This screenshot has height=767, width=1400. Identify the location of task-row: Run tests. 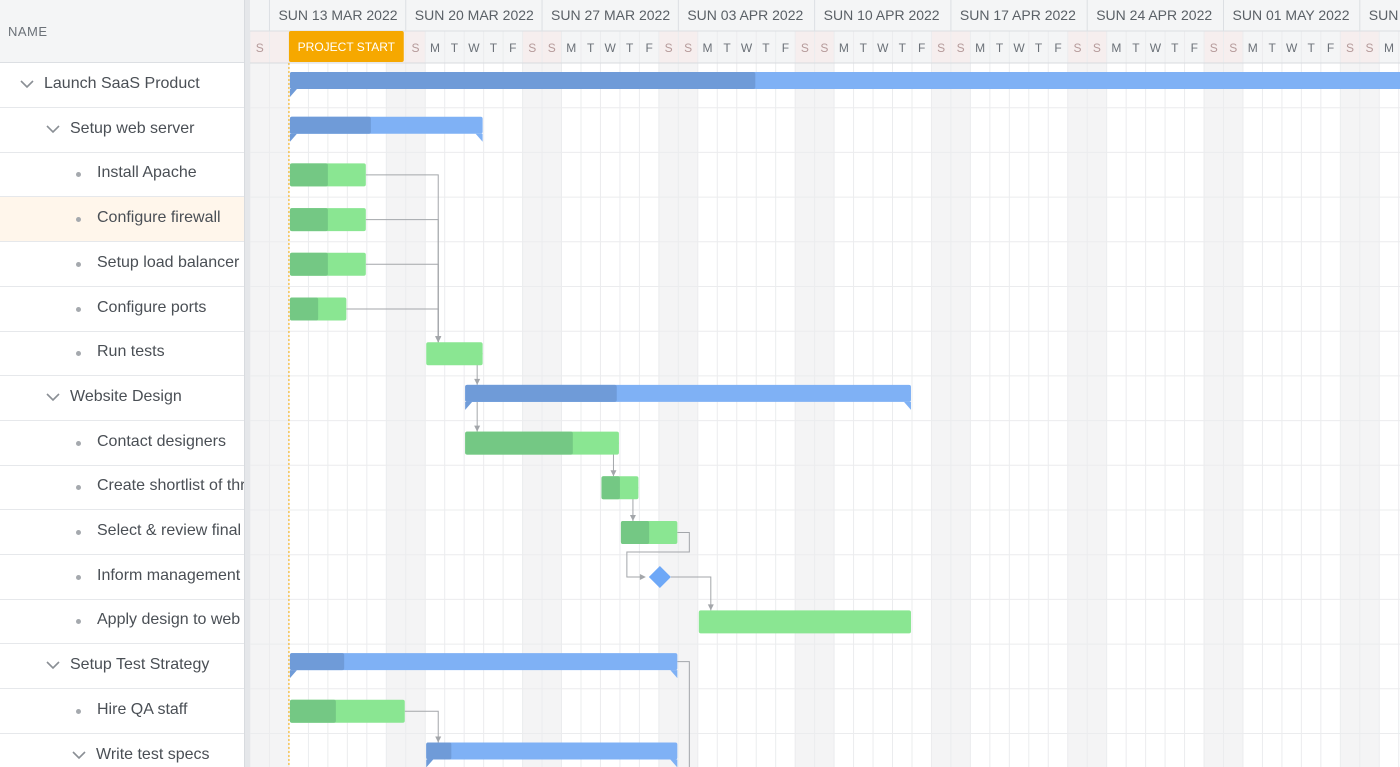
(122, 354).